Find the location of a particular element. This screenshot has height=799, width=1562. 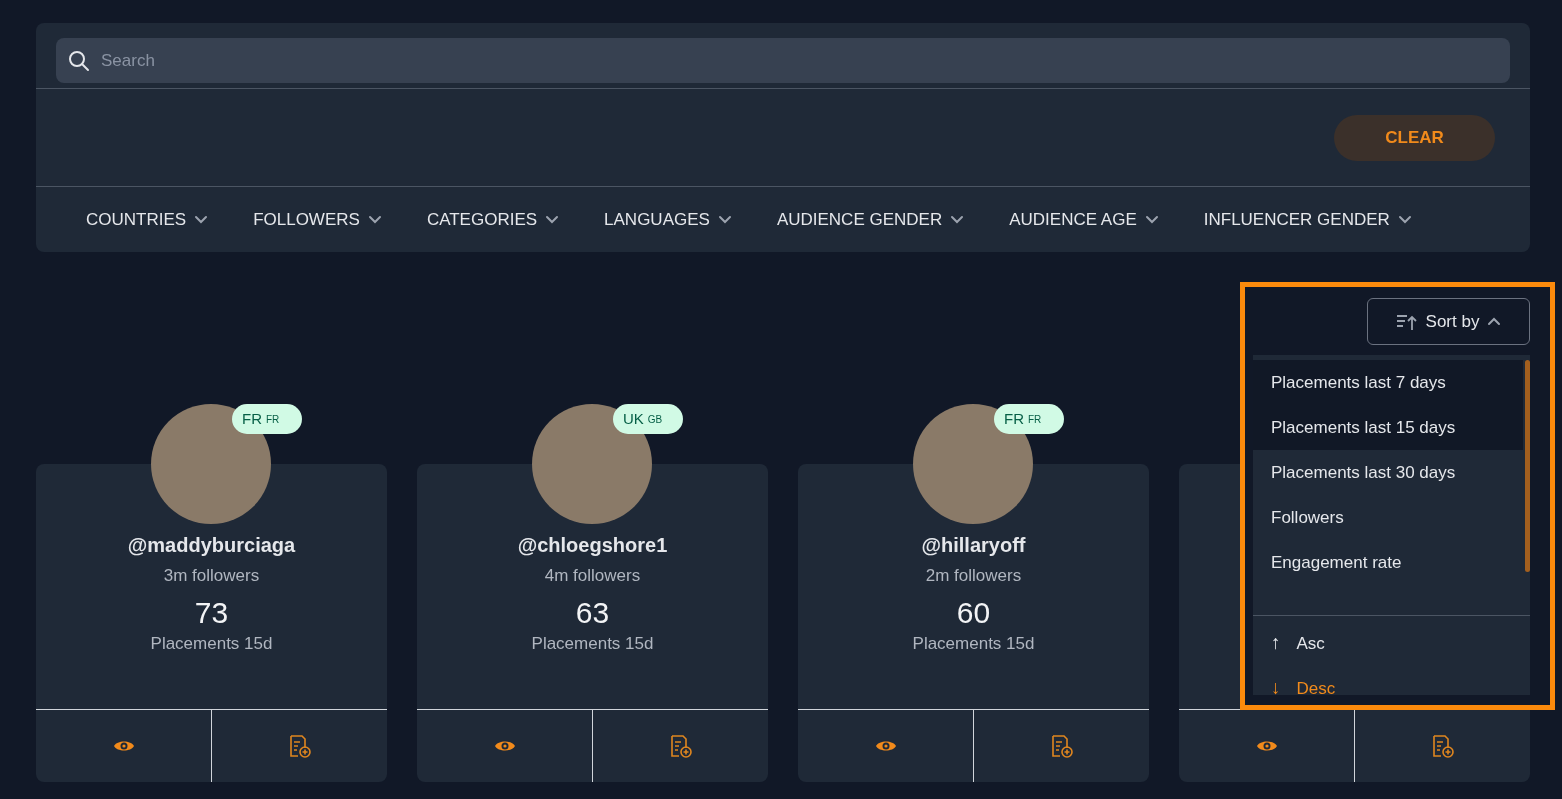

sort-order-option: ↓ Desc is located at coordinates (1294, 688).